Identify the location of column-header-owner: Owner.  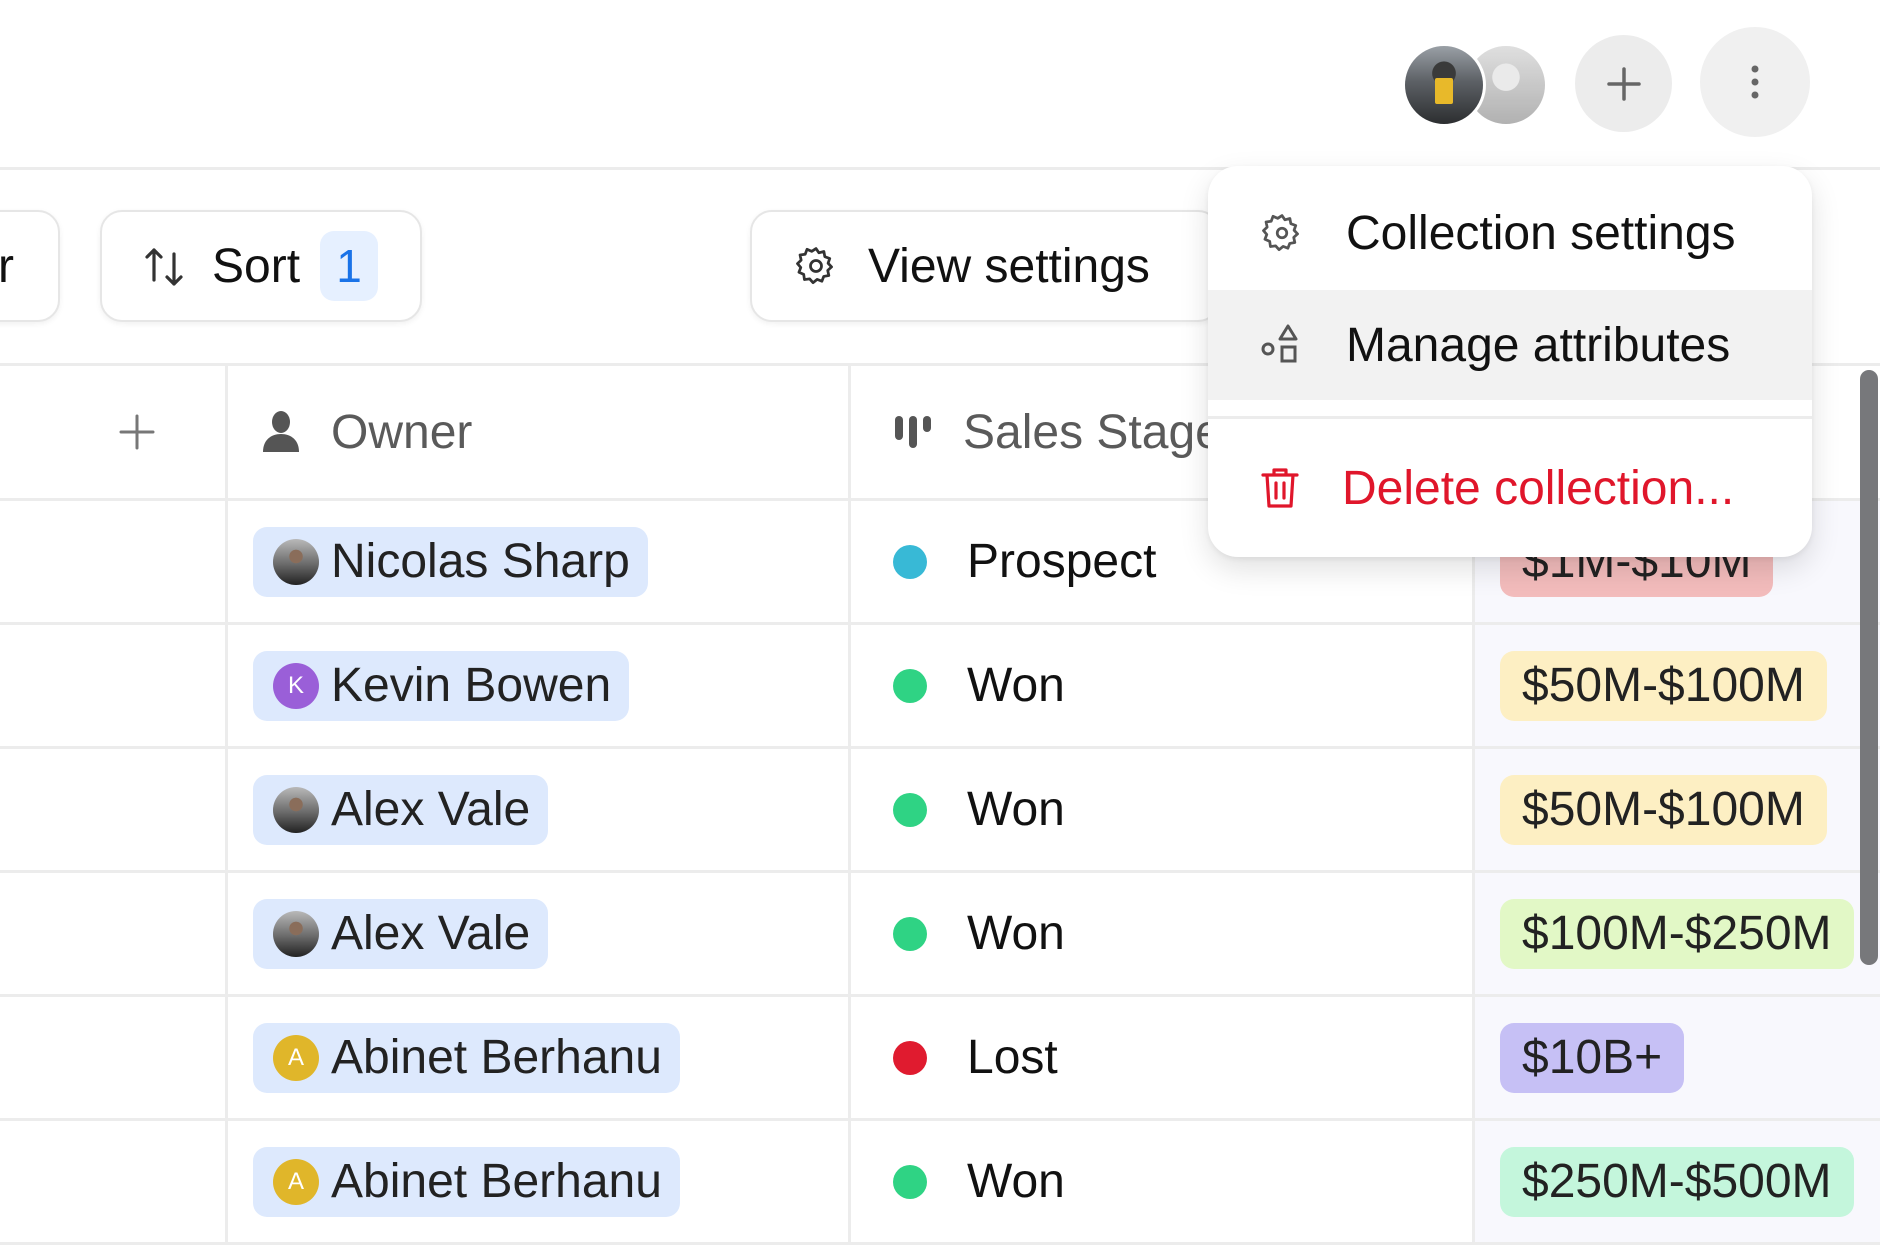
(539, 432).